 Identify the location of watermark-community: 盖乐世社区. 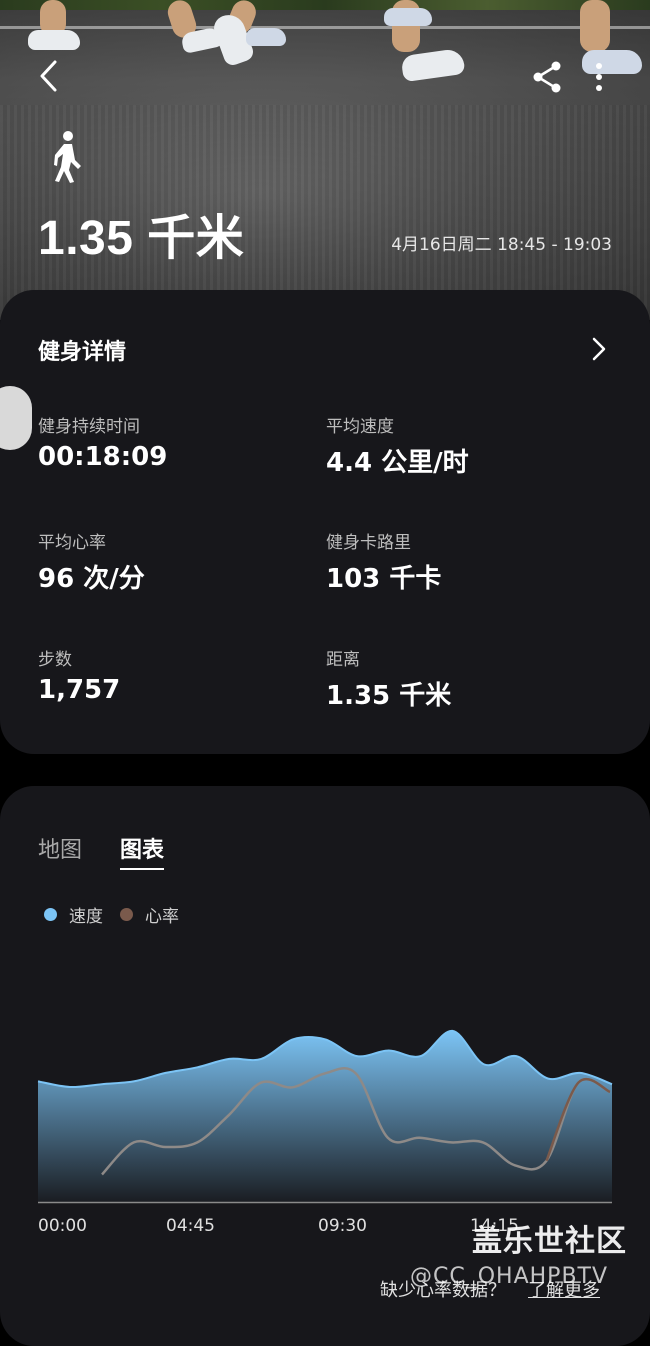
(549, 1241).